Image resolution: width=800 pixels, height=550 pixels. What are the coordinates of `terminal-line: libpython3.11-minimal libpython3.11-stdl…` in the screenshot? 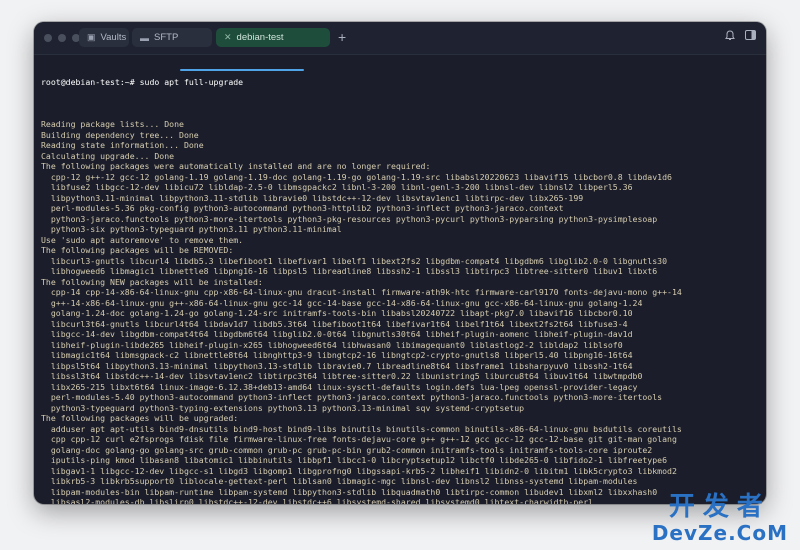 It's located at (312, 197).